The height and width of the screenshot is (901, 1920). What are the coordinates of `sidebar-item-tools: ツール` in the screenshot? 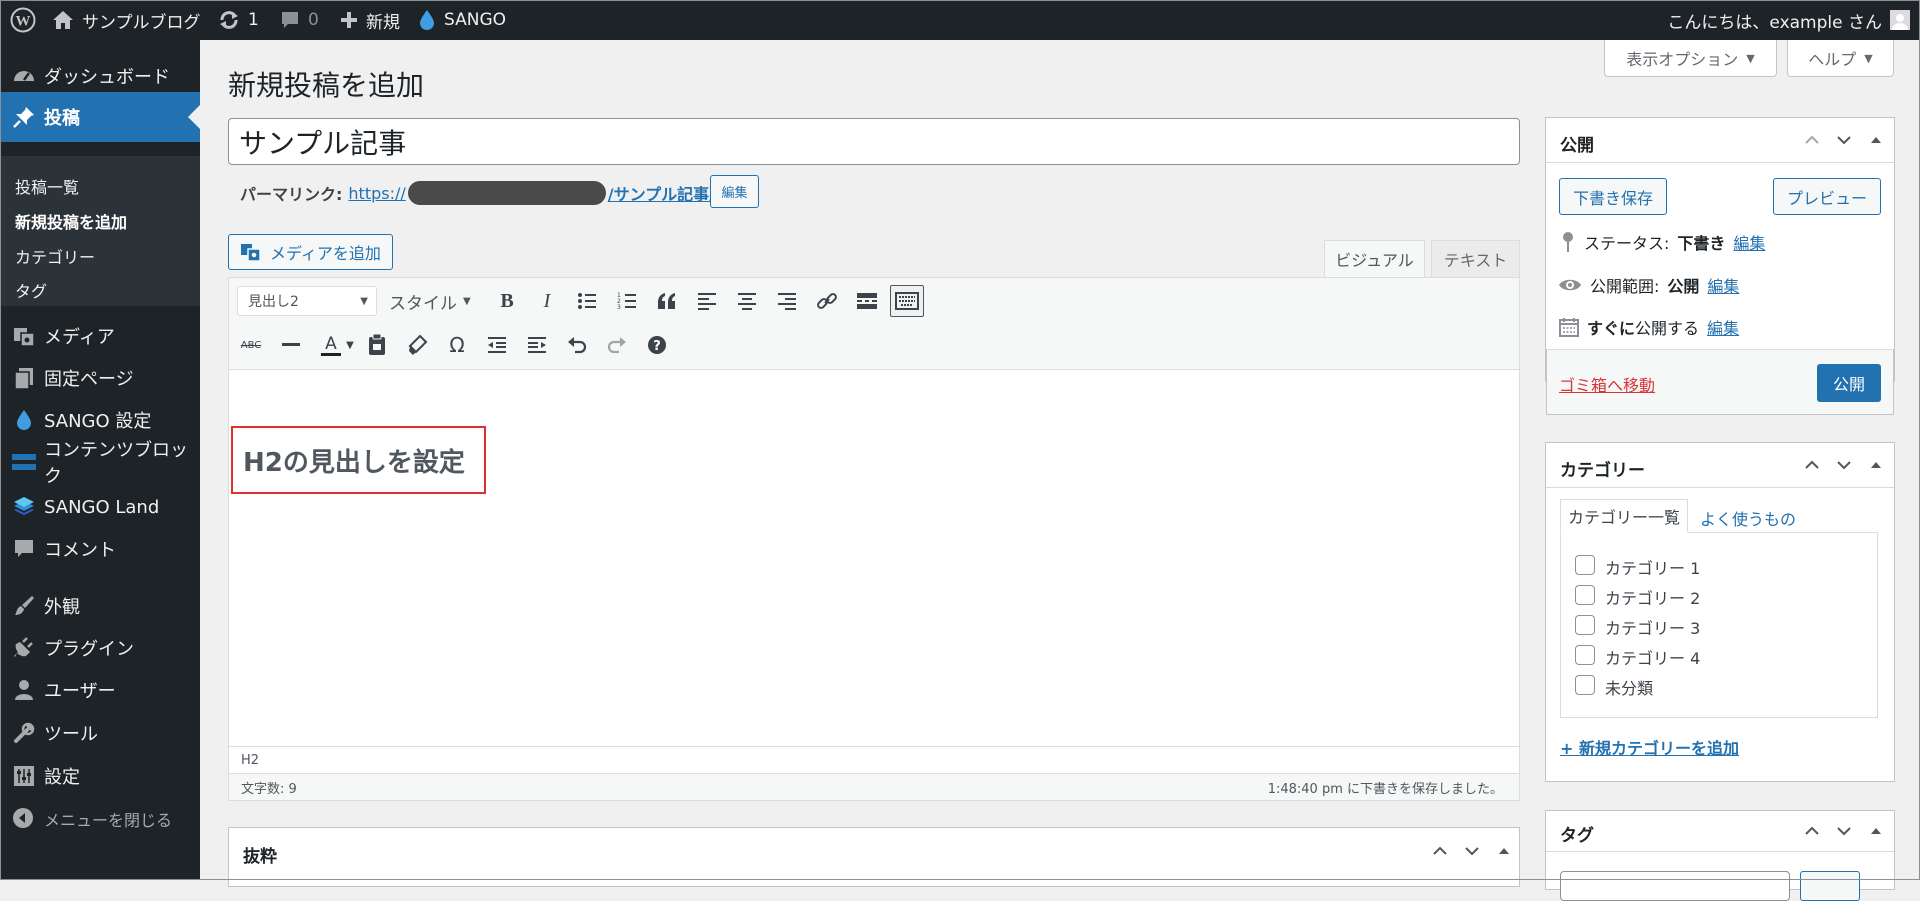 It's located at (100, 733).